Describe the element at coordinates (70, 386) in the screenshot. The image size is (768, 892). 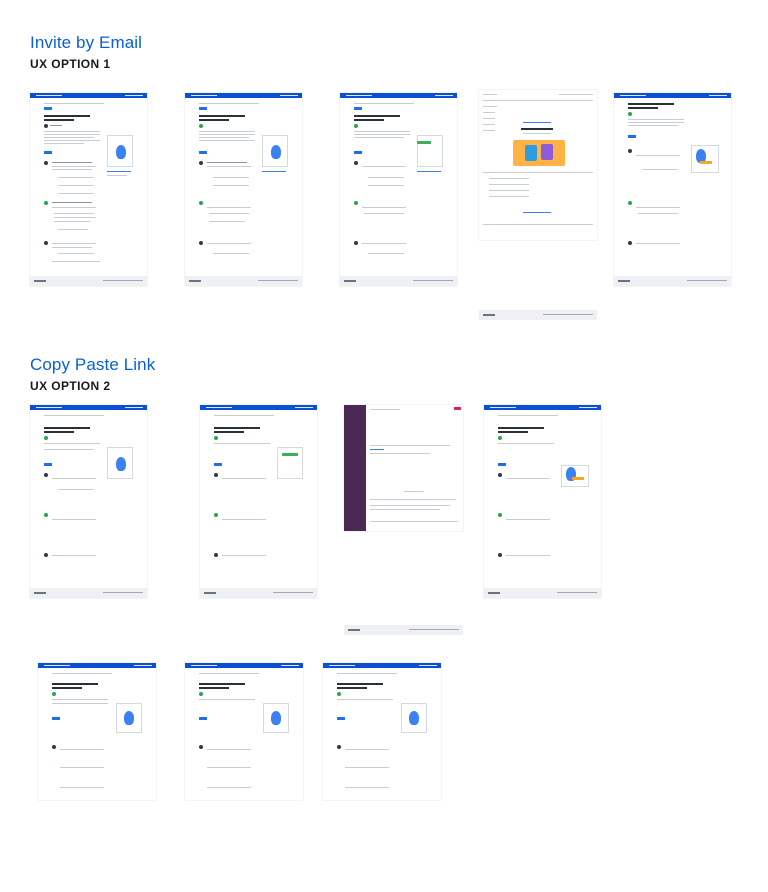
I see `section-subtitle-ux-option-2: UX OPTION 2` at that location.